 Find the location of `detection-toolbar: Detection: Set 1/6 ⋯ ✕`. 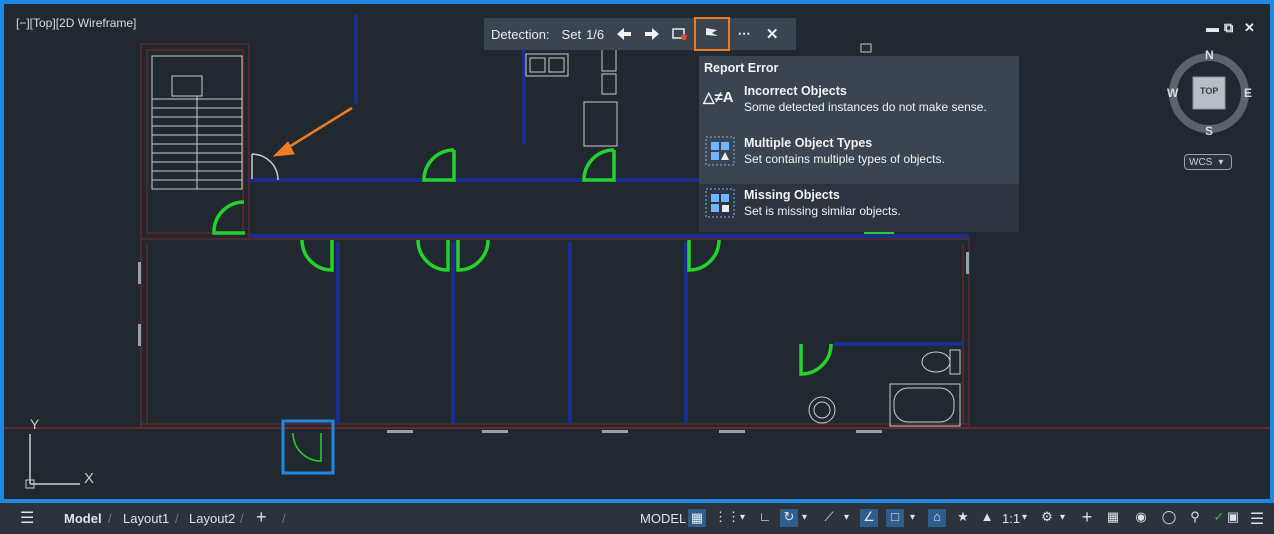

detection-toolbar: Detection: Set 1/6 ⋯ ✕ is located at coordinates (640, 34).